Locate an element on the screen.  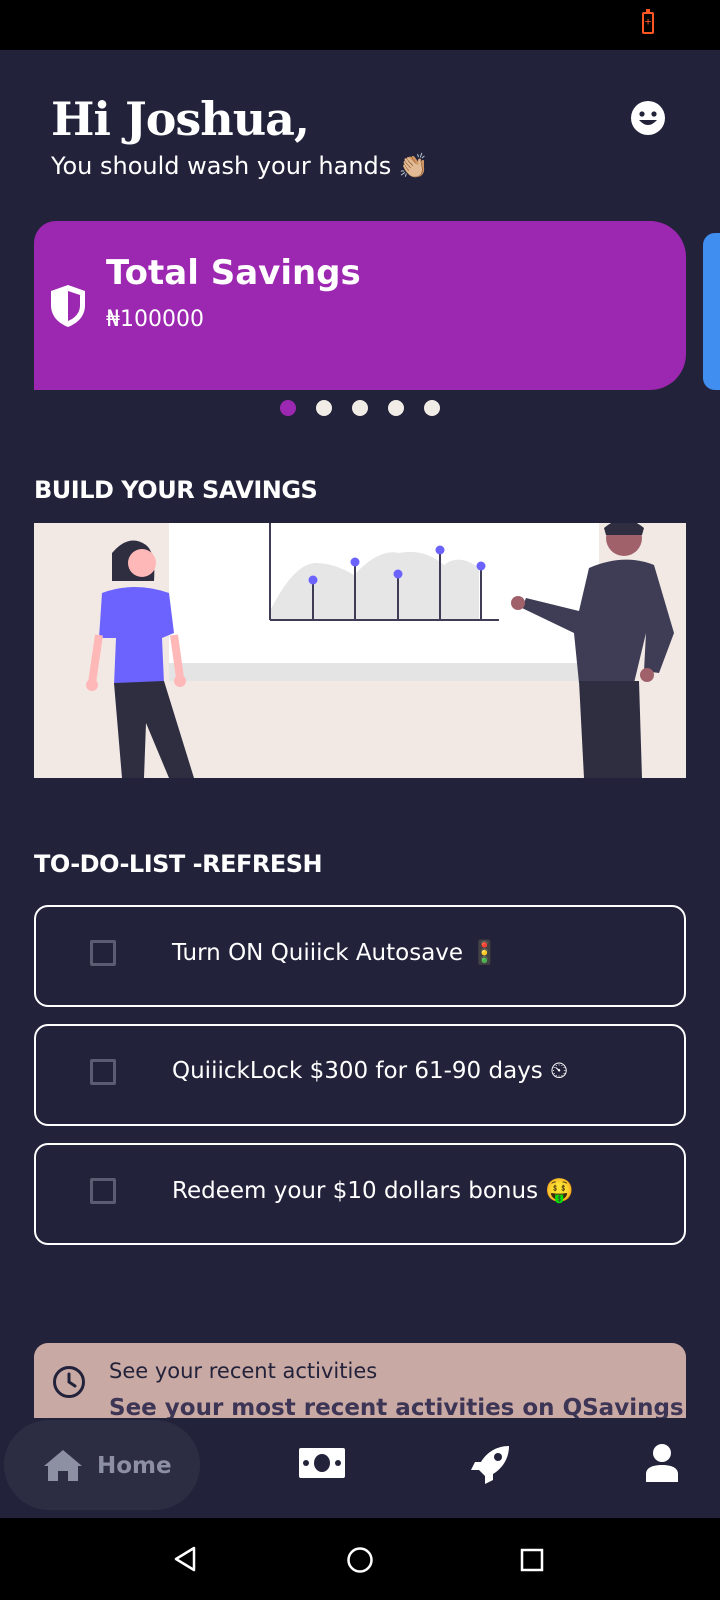
smiley-icon is located at coordinates (648, 118).